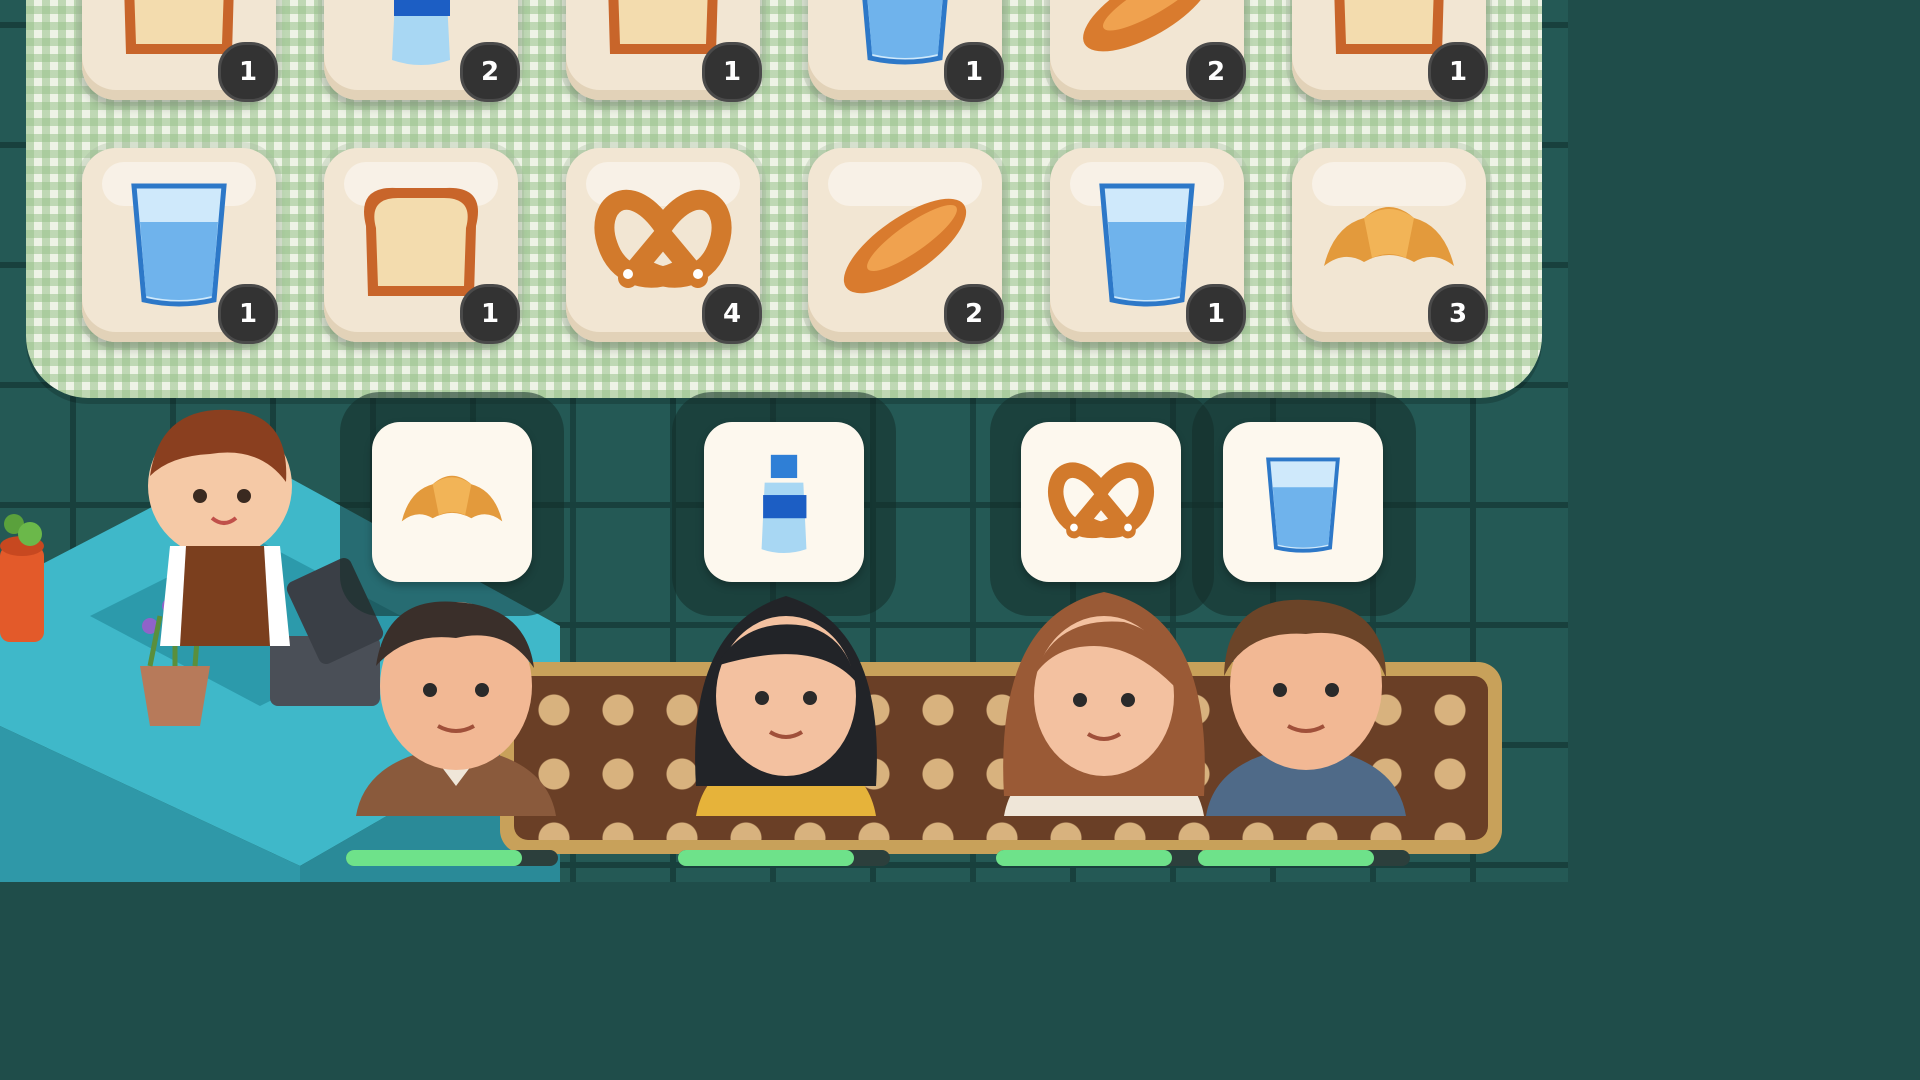  What do you see at coordinates (1104, 701) in the screenshot?
I see `customer-woman-brown-hair` at bounding box center [1104, 701].